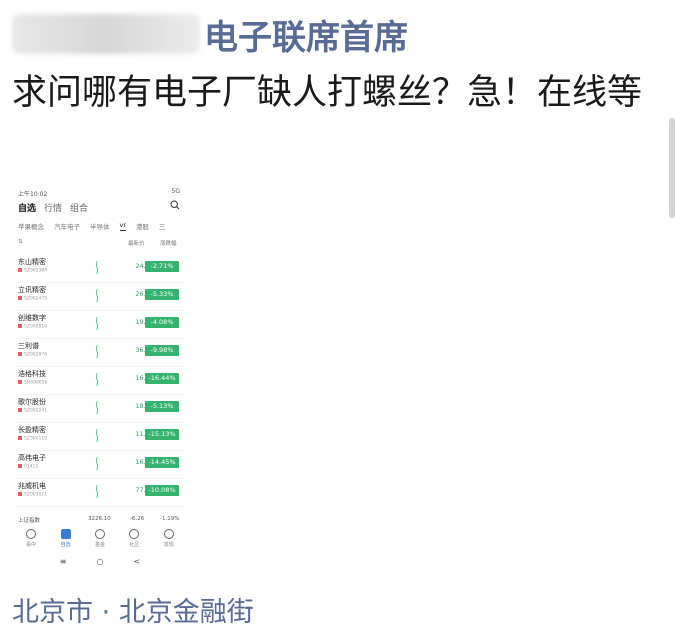  Describe the element at coordinates (162, 378) in the screenshot. I see `stock-change-badge: -16.44%` at that location.